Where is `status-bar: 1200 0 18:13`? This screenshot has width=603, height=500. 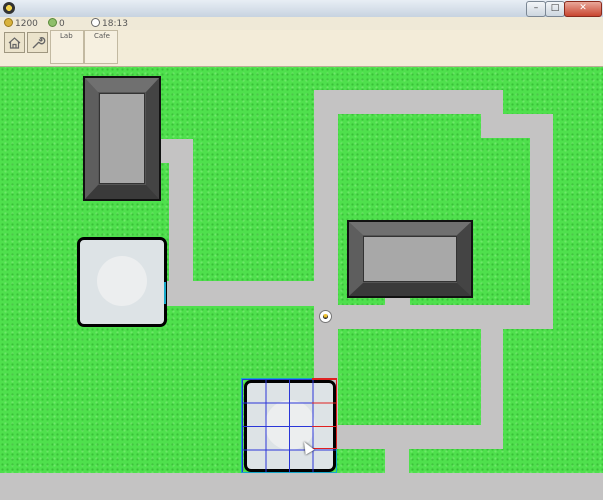
status-bar: 1200 0 18:13 is located at coordinates (301, 24).